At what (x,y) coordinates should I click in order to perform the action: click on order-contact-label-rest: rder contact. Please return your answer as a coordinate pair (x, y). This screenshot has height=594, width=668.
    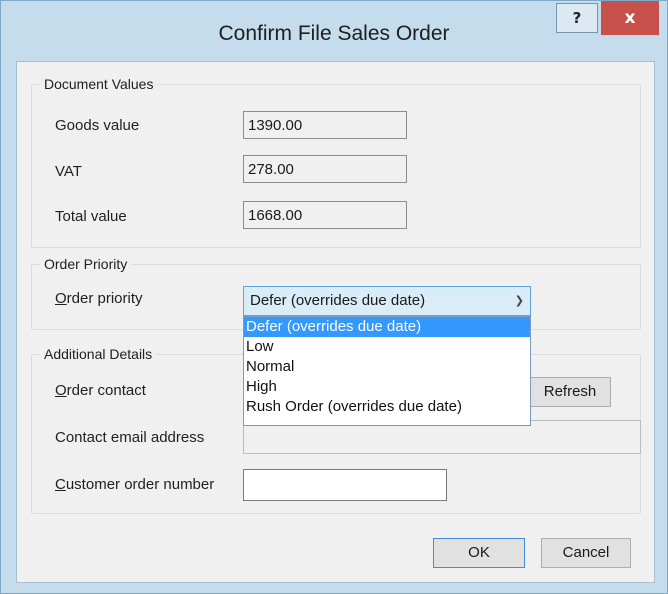
    Looking at the image, I should click on (106, 390).